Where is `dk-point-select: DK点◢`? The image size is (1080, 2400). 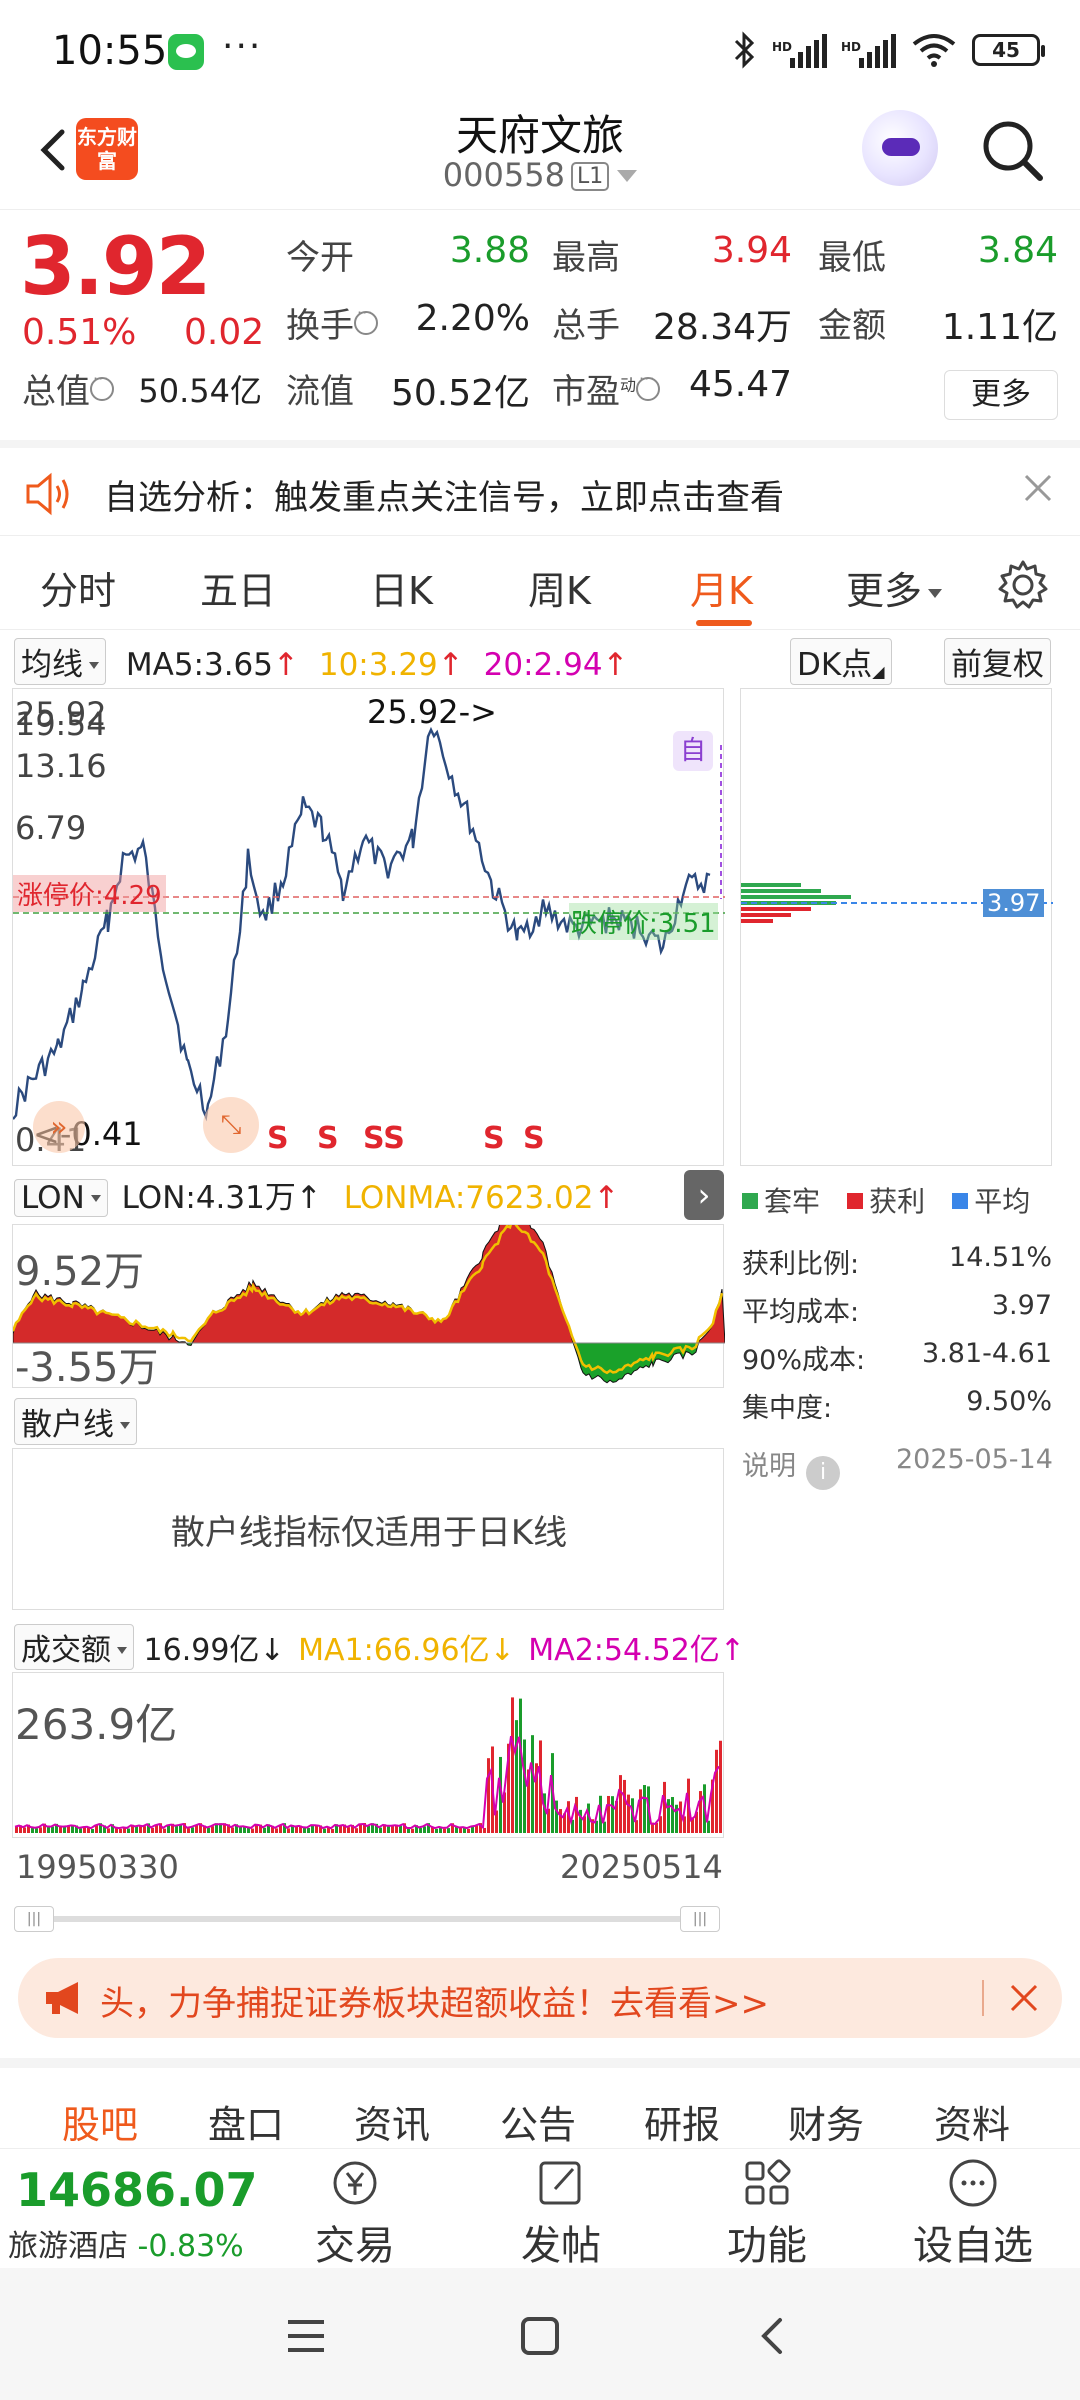
dk-point-select: DK点◢ is located at coordinates (841, 661).